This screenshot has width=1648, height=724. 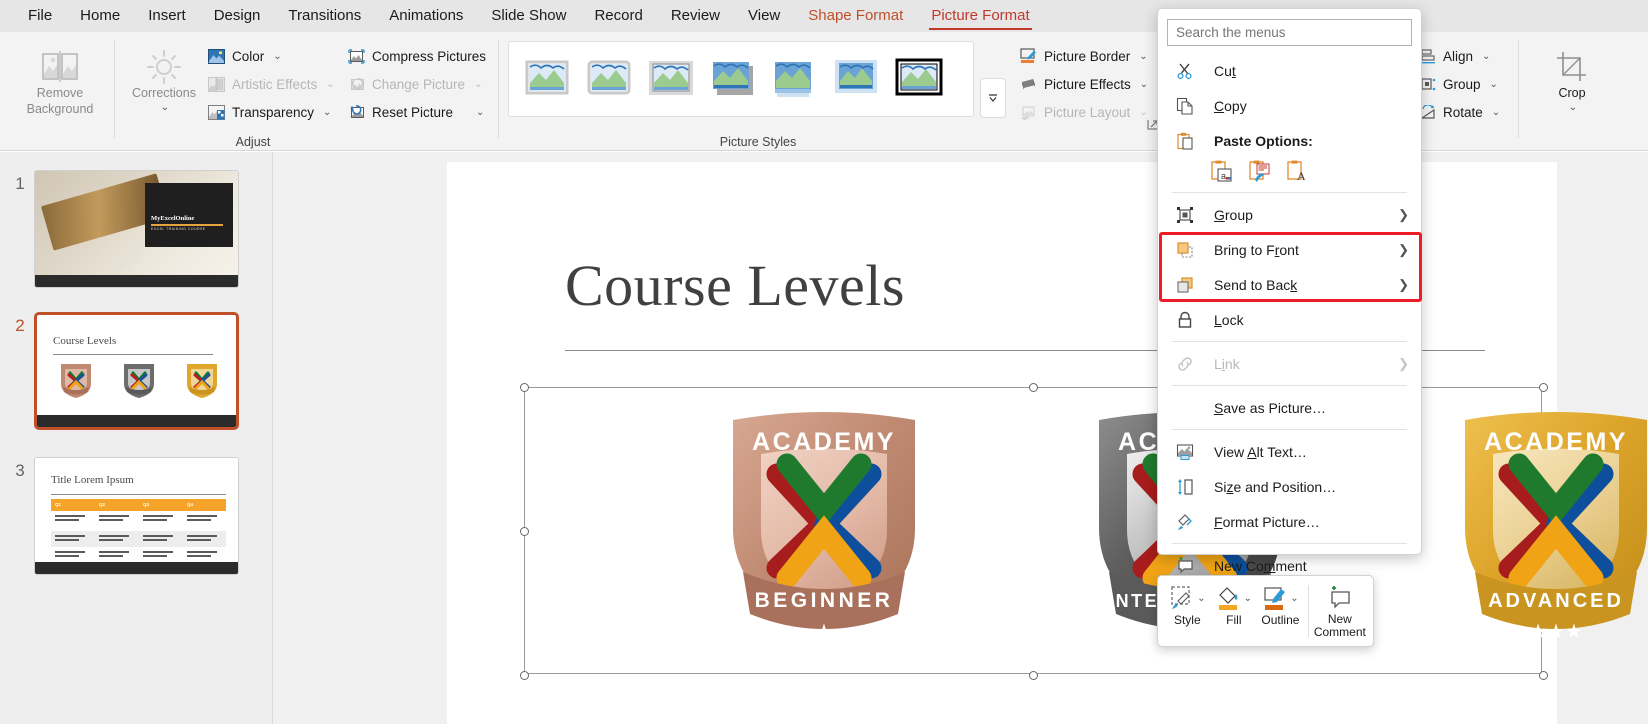 What do you see at coordinates (524, 675) in the screenshot?
I see `resize-handle-sw` at bounding box center [524, 675].